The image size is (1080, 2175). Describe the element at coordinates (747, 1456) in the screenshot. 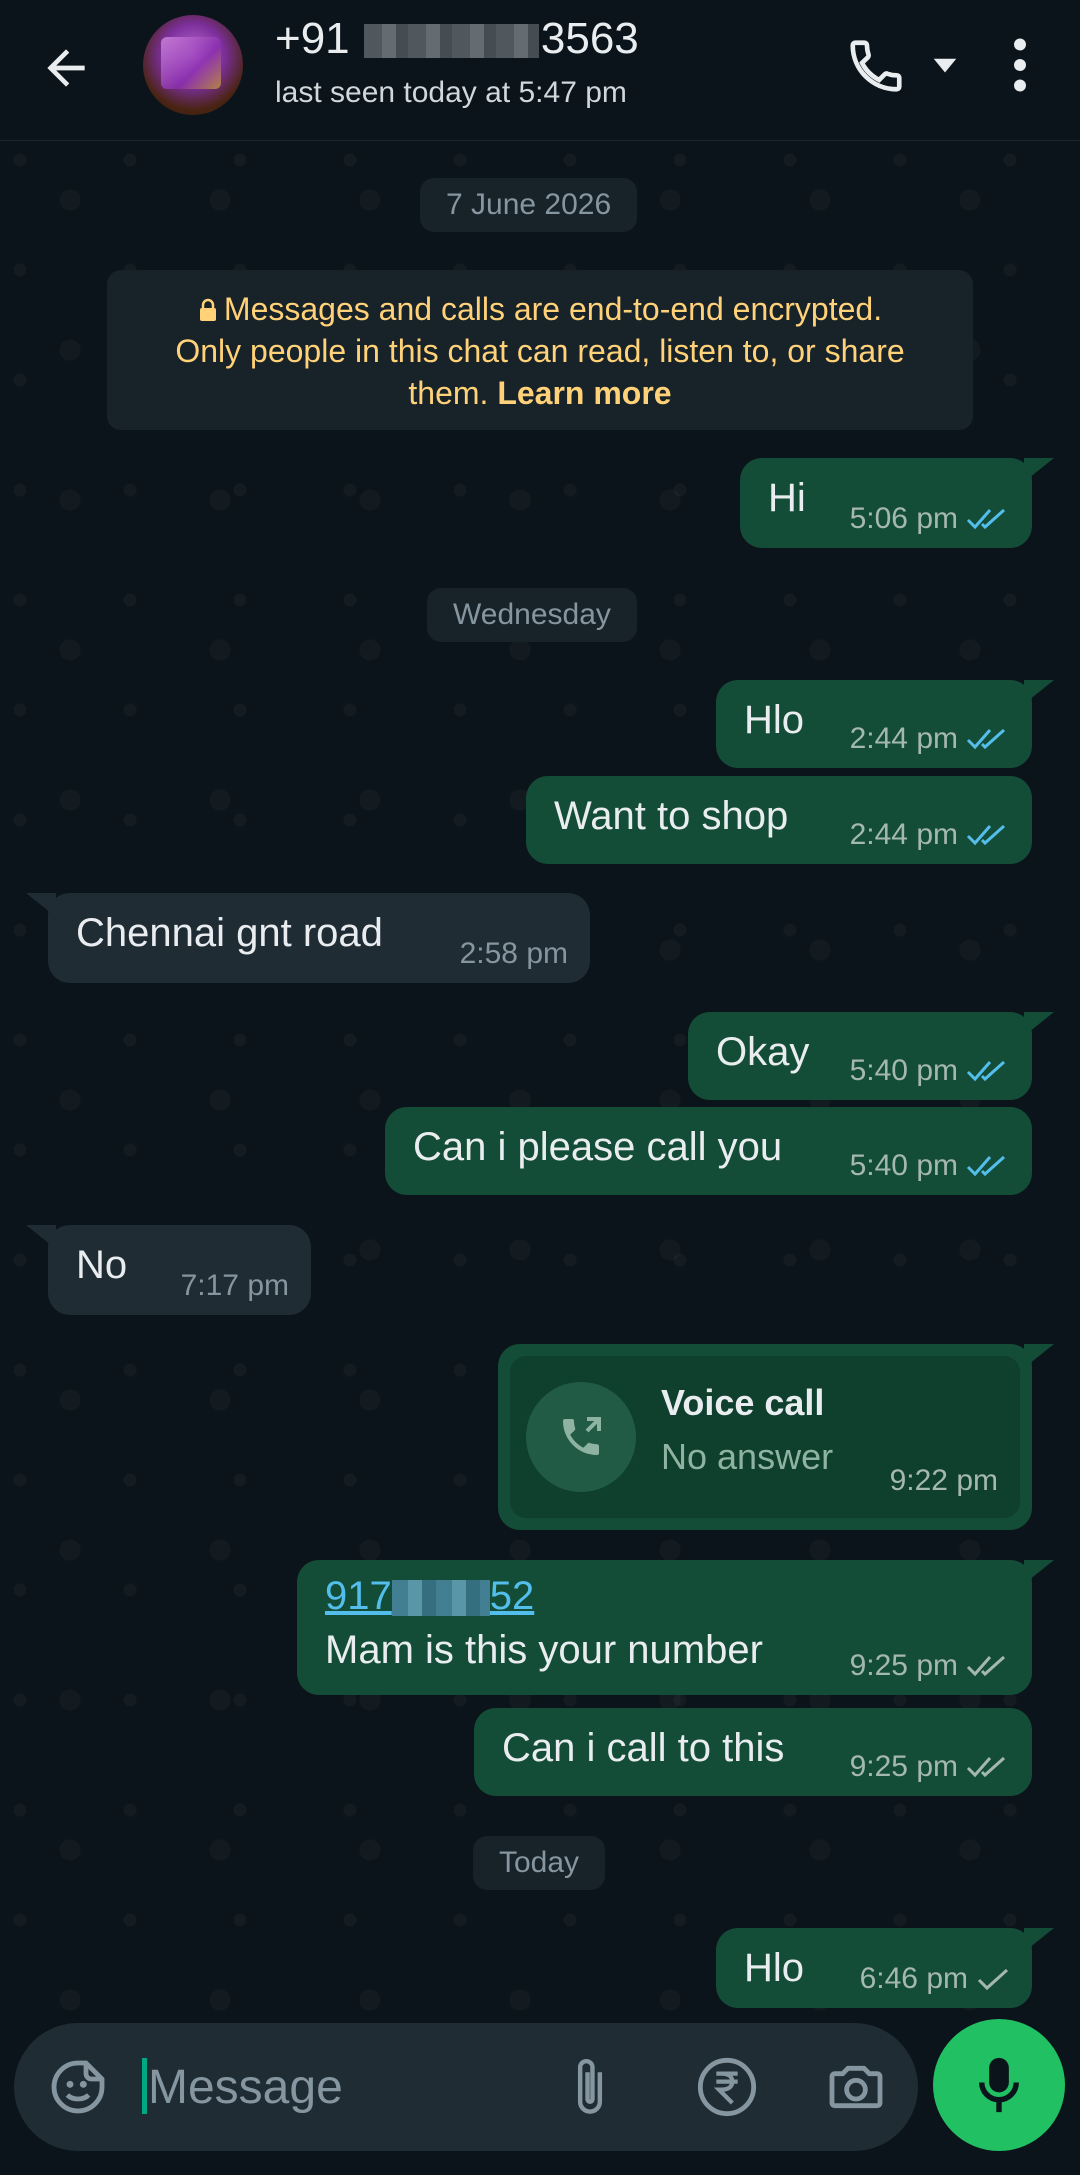

I see `voice-call-status: No answer` at that location.